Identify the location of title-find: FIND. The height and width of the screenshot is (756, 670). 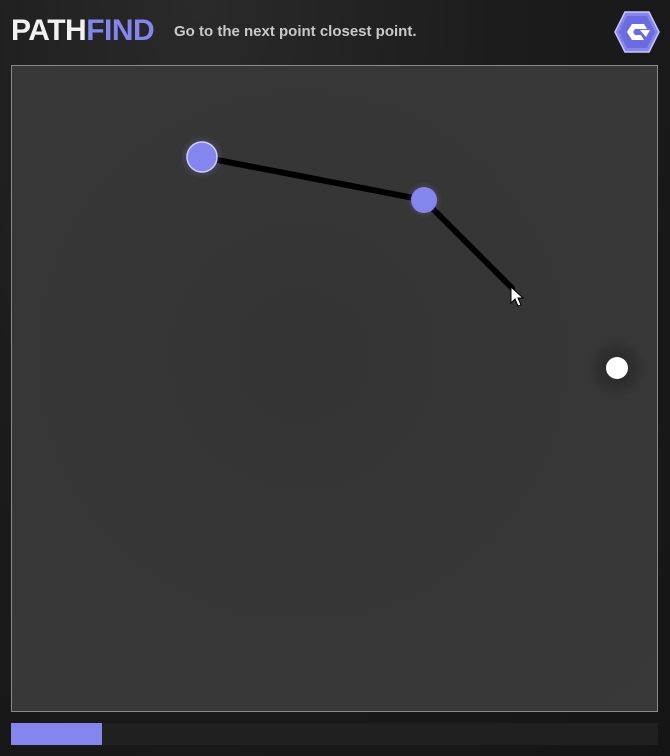
(120, 30).